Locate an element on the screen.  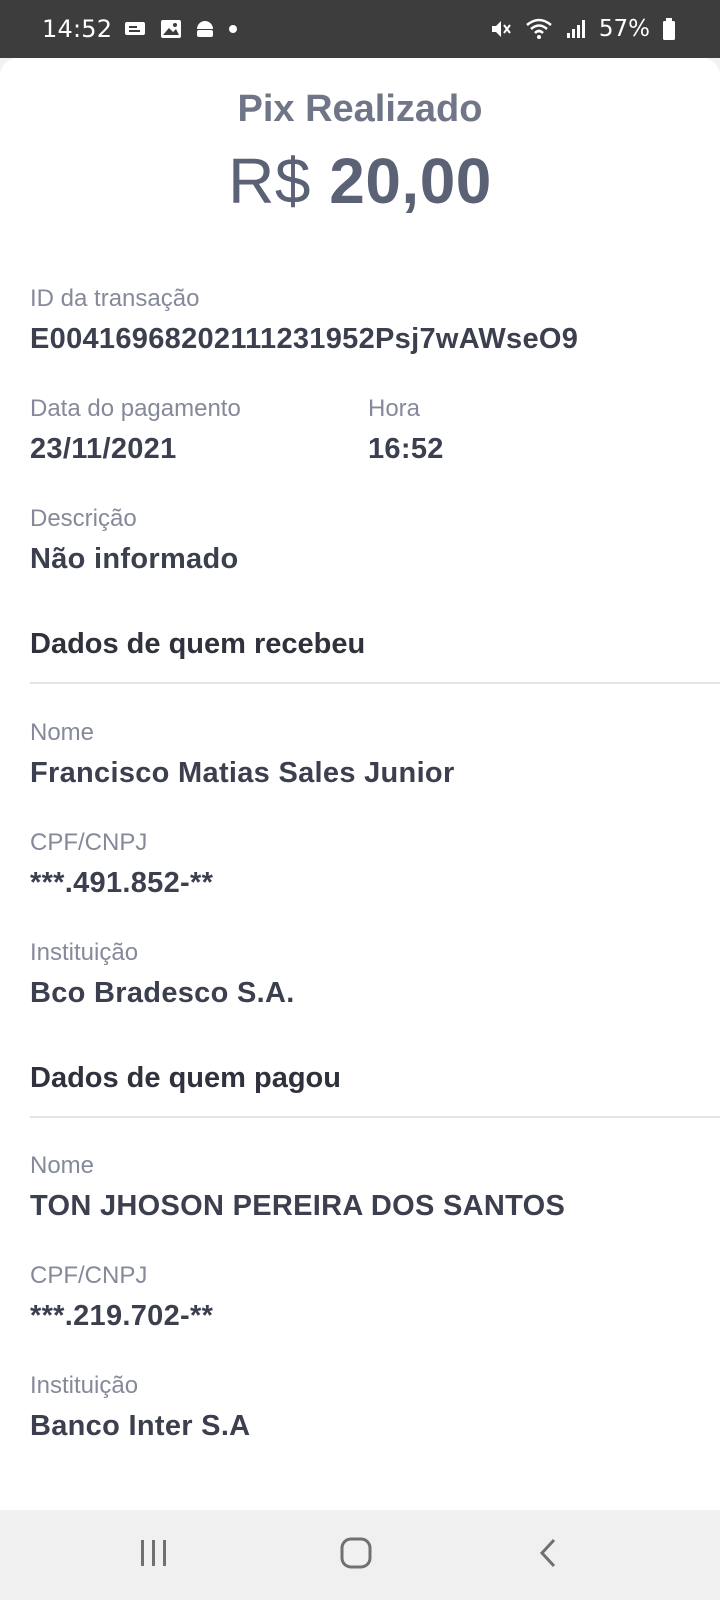
page-title: Pix Realizado is located at coordinates (360, 109).